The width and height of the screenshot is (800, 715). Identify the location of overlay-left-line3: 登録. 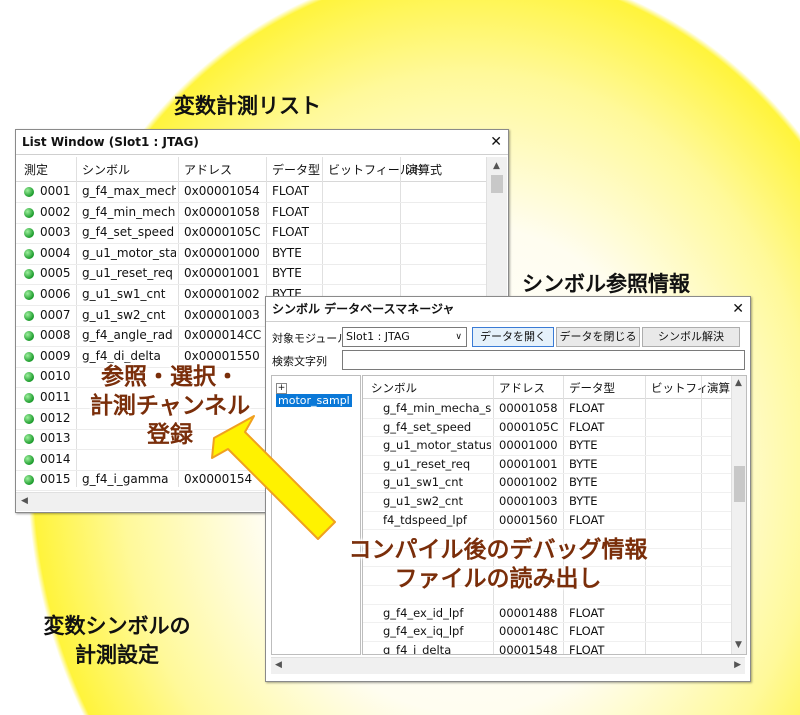
(170, 435).